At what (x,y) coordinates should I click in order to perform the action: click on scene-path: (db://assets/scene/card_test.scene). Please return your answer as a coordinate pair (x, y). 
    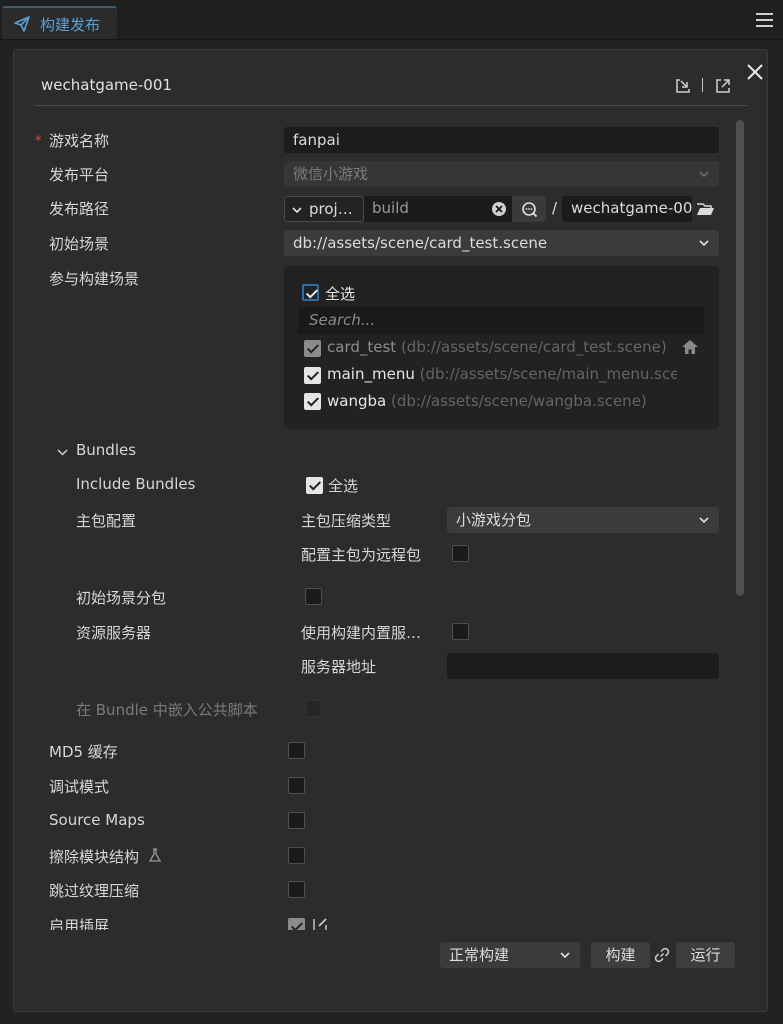
    Looking at the image, I should click on (533, 347).